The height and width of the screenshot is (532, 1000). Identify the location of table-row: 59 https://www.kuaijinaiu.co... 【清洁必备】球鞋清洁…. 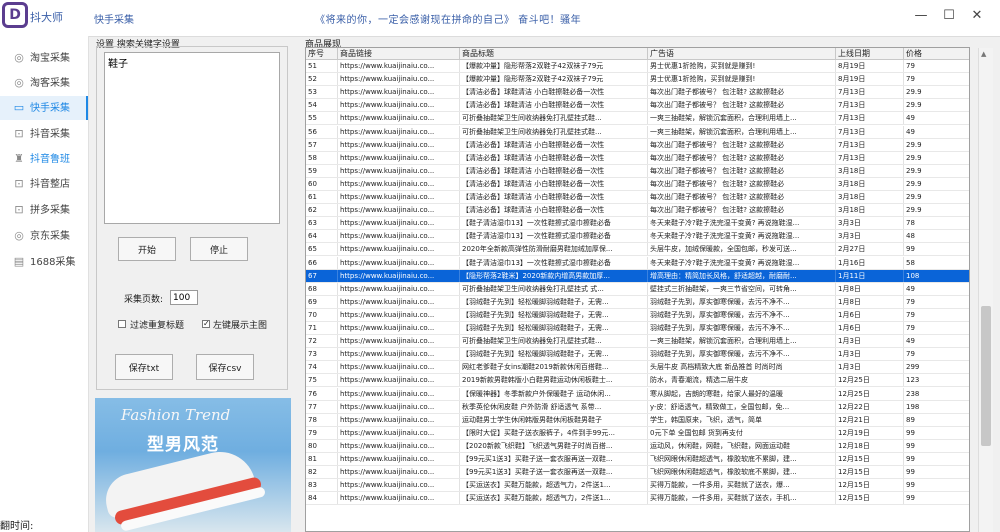
(637, 171).